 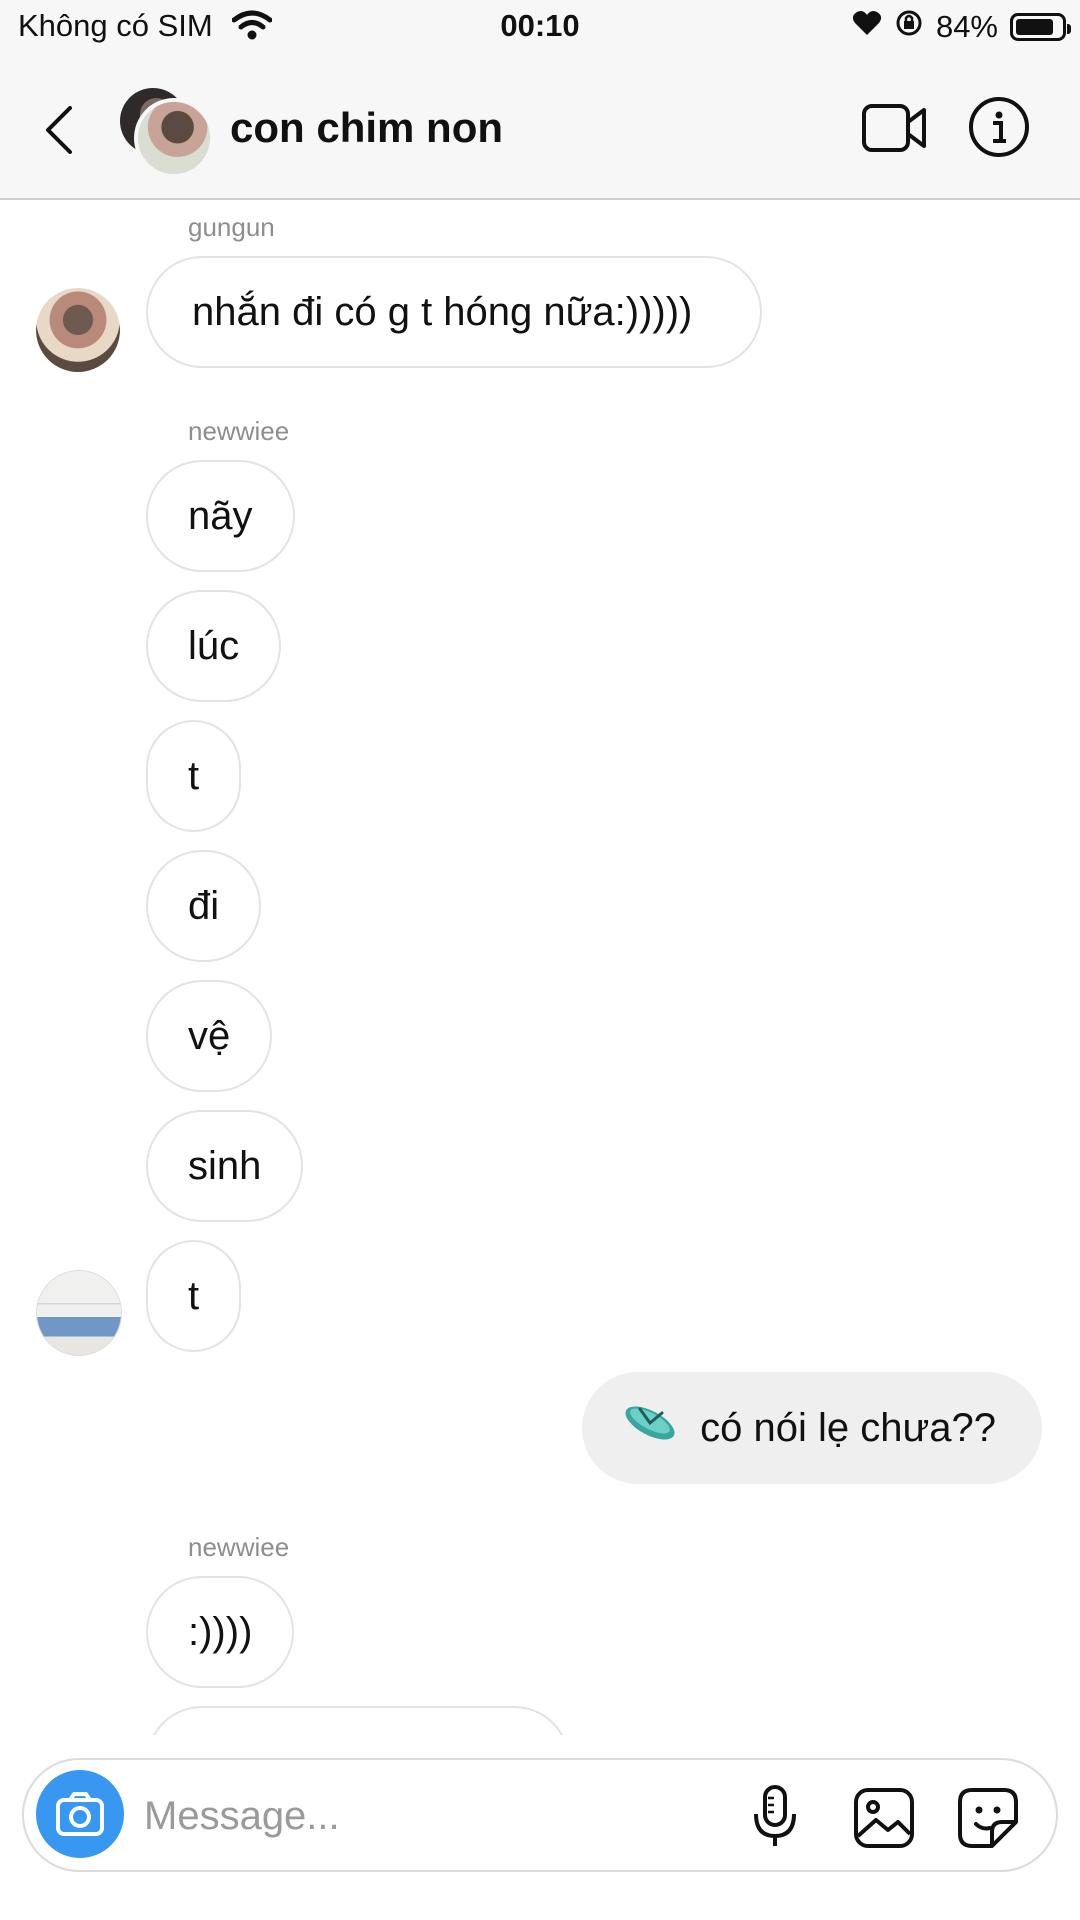 I want to click on video-call-button, so click(x=895, y=128).